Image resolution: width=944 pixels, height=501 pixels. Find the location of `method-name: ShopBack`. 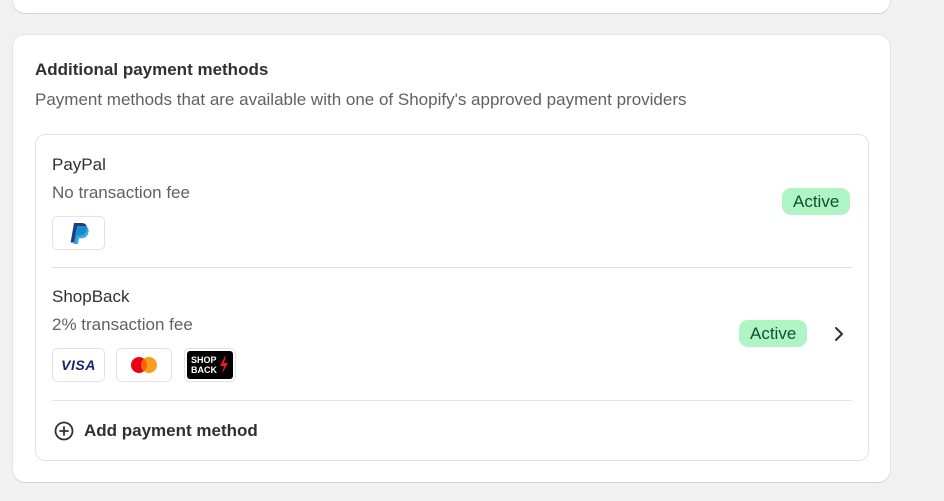

method-name: ShopBack is located at coordinates (91, 296).